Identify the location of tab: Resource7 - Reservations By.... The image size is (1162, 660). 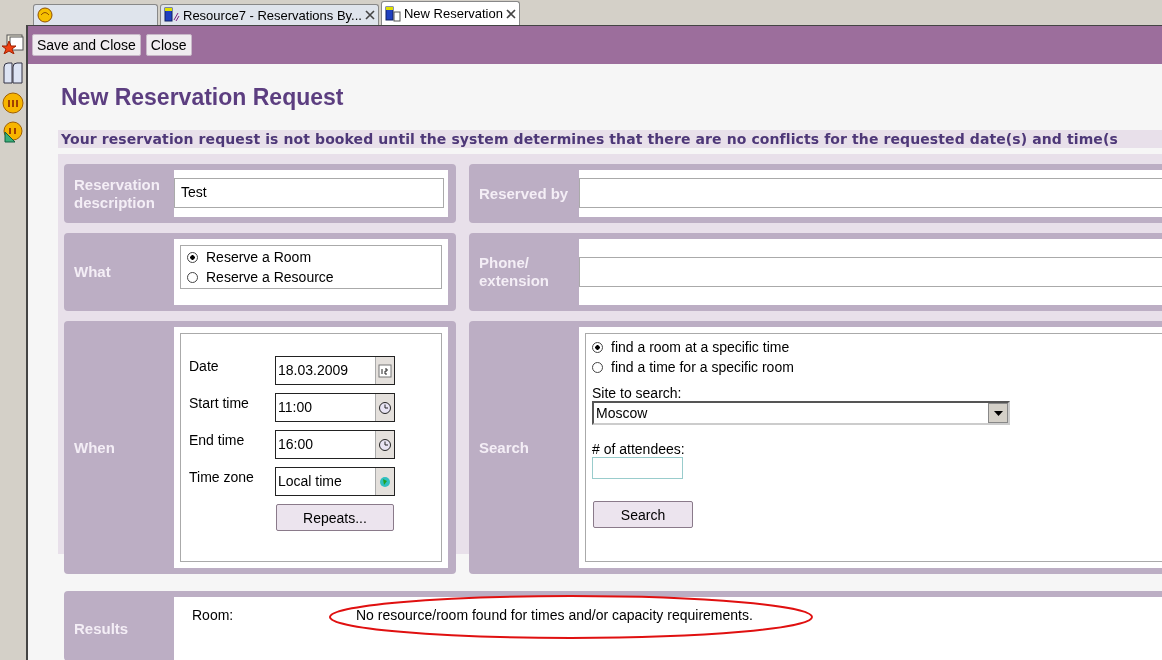
(269, 14).